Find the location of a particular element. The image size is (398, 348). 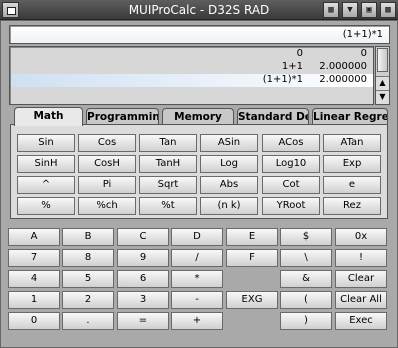

keypad-key: Clear is located at coordinates (361, 279).